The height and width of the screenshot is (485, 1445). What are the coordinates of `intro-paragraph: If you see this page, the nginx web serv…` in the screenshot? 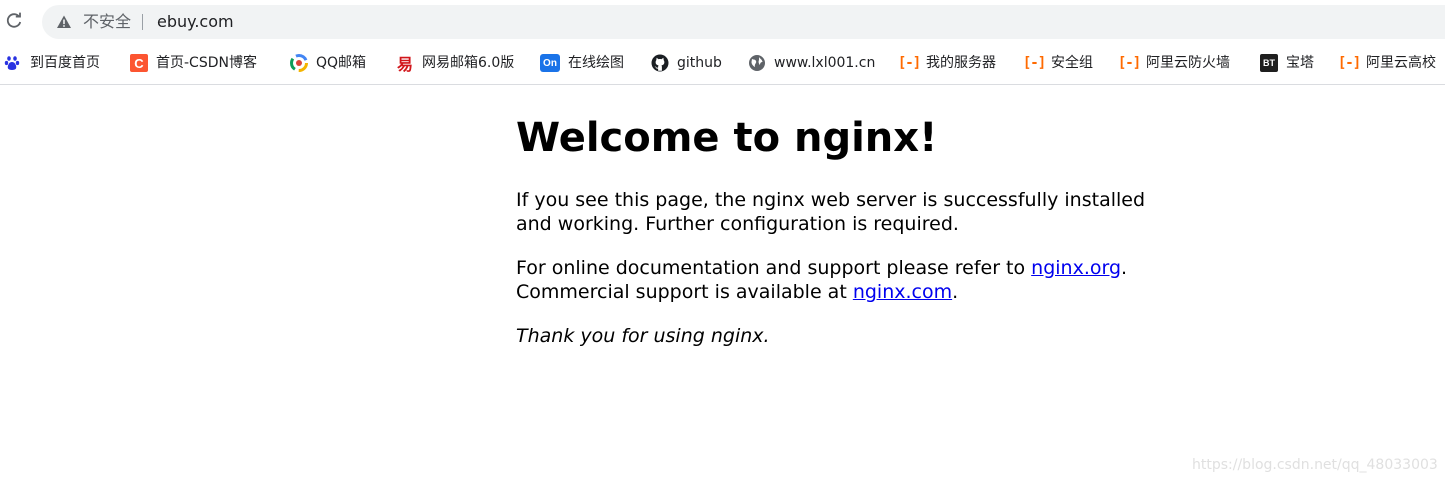 It's located at (831, 212).